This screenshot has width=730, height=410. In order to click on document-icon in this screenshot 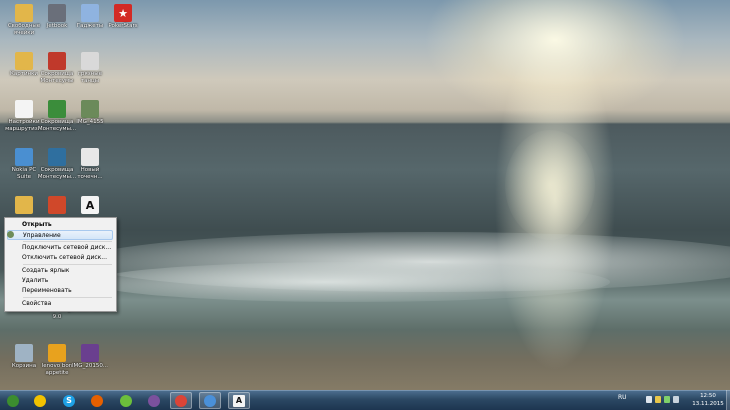, I will do `click(24, 109)`.